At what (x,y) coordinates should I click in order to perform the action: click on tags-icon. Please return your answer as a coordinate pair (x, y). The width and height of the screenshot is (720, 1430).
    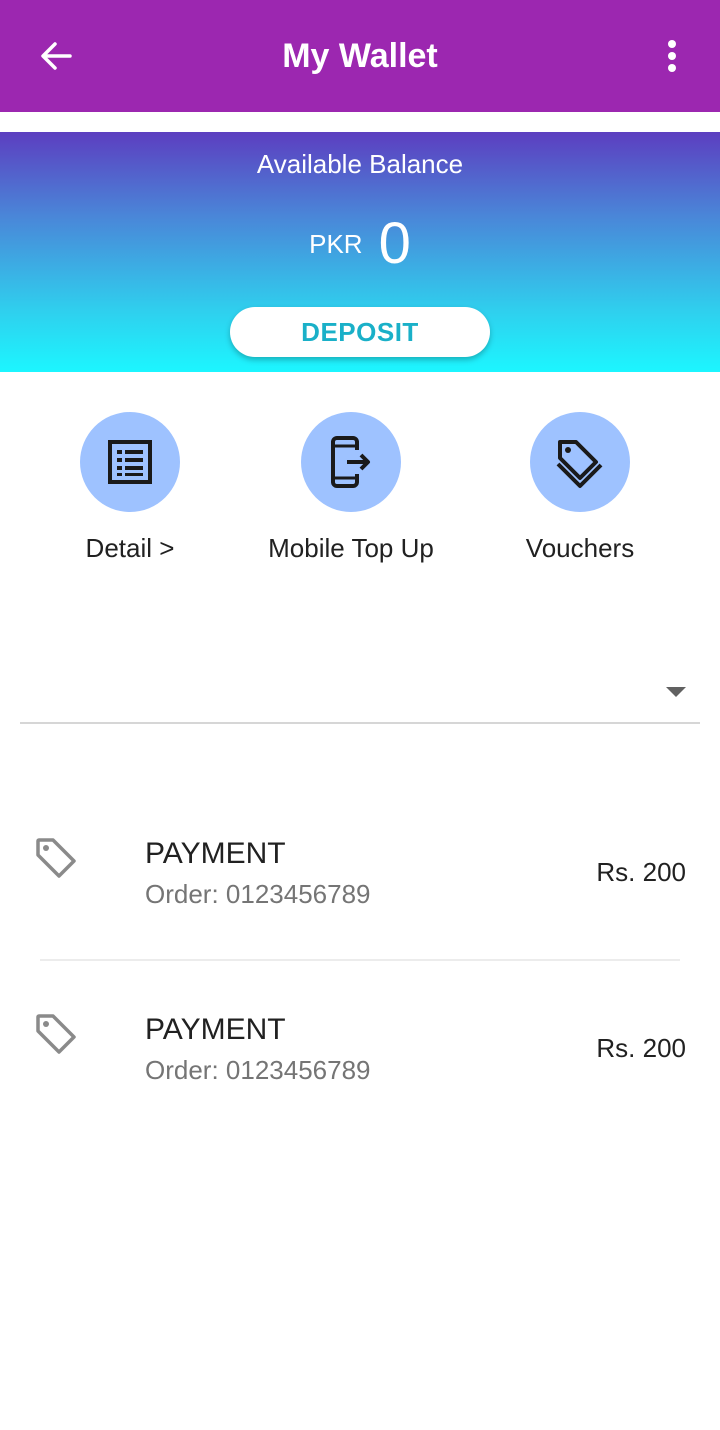
    Looking at the image, I should click on (579, 464).